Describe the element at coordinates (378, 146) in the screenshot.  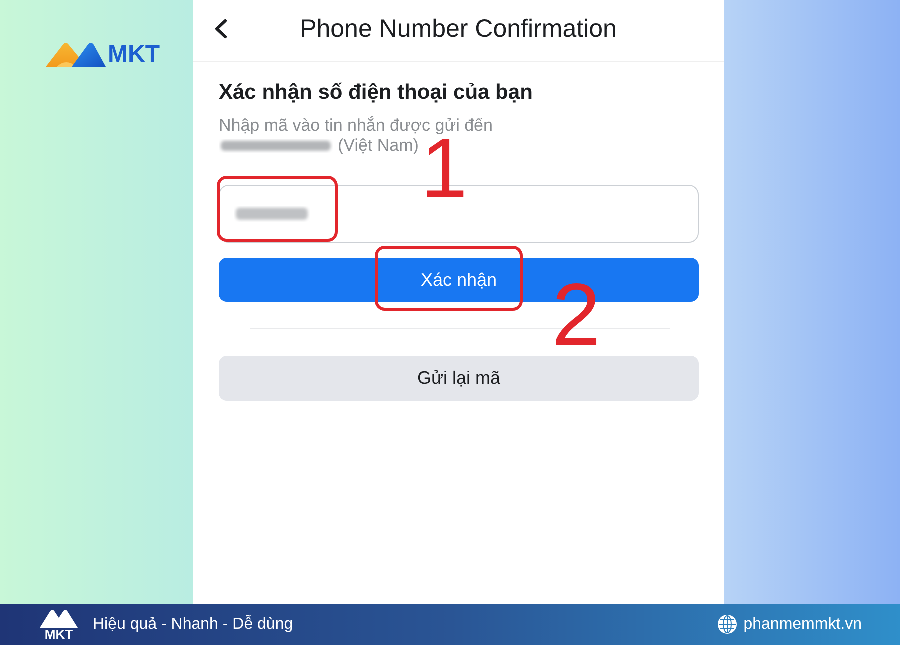
I see `phone-region-text: (Việt Nam)` at that location.